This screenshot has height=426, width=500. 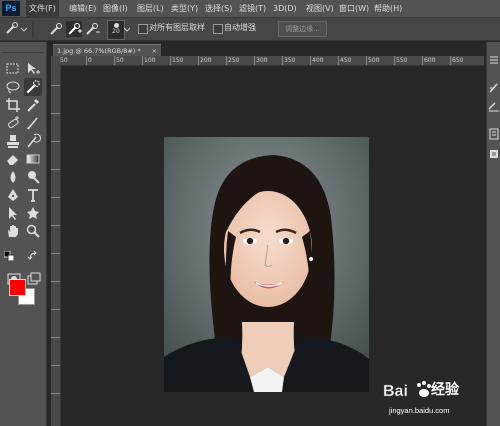 What do you see at coordinates (33, 231) in the screenshot?
I see `zoom-tool-icon` at bounding box center [33, 231].